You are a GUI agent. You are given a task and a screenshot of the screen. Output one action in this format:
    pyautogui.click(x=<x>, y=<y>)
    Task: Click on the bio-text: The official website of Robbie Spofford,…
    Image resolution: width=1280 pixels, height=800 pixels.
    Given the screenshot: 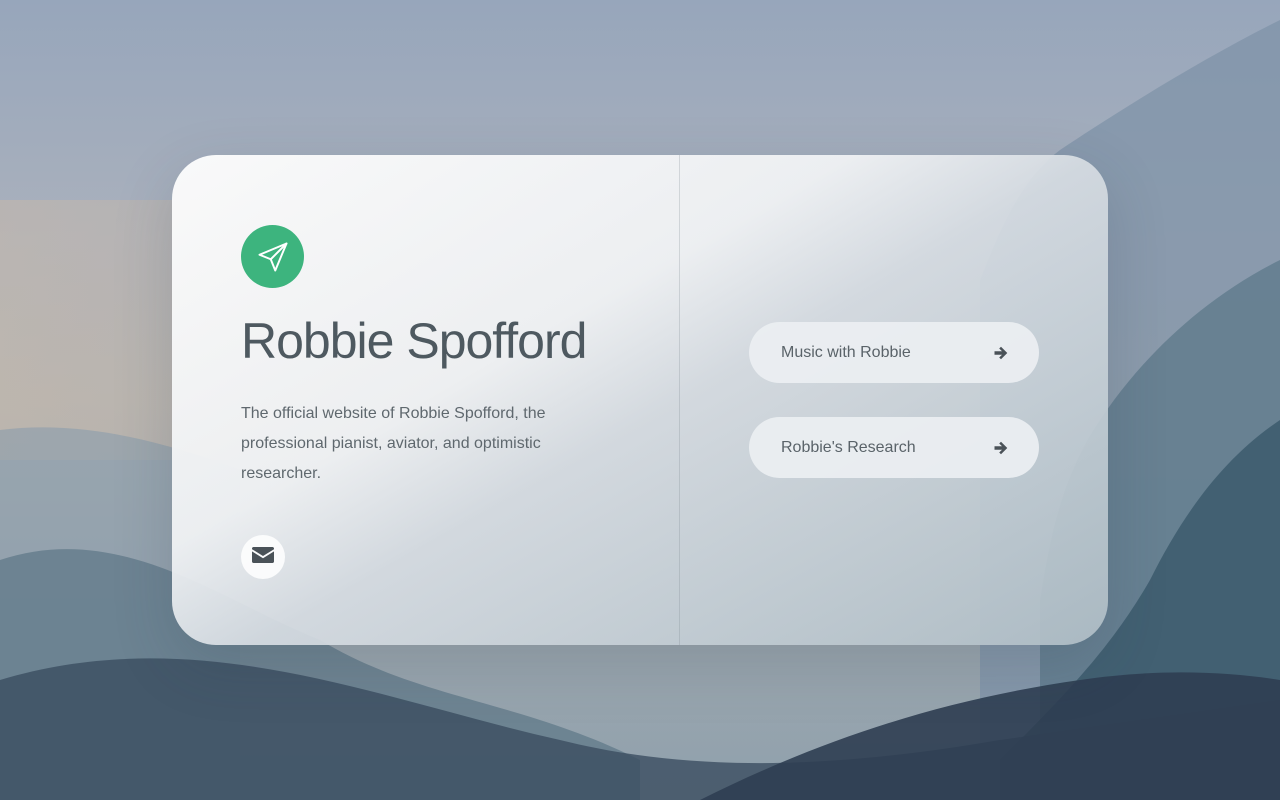 What is the action you would take?
    pyautogui.click(x=393, y=443)
    